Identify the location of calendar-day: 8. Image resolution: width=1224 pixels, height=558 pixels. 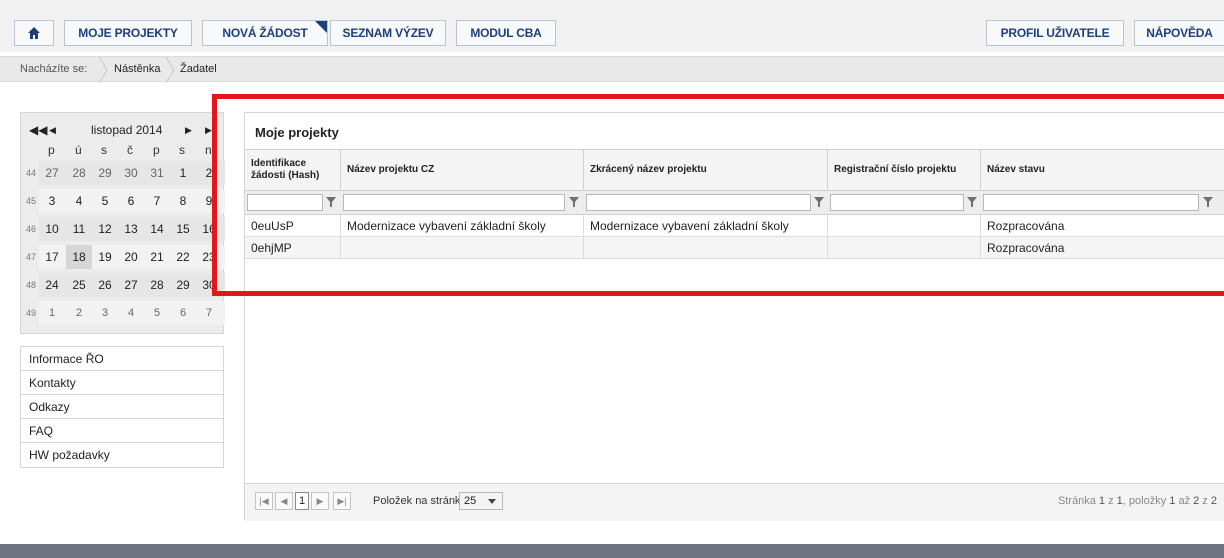
(183, 201).